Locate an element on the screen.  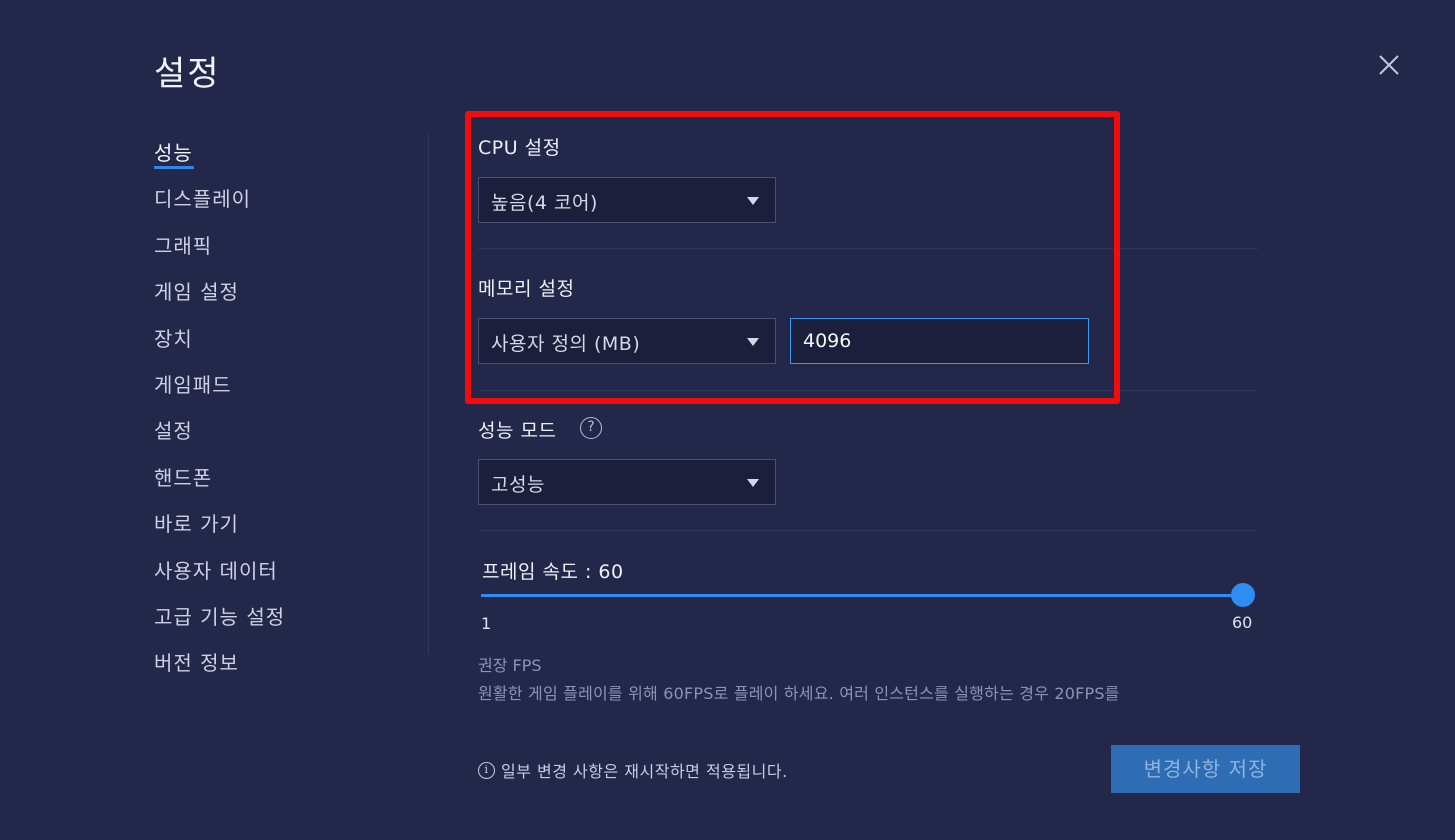
restart-notice: i 일부 변경 사항은 재시작하면 적용됩니다. is located at coordinates (633, 770).